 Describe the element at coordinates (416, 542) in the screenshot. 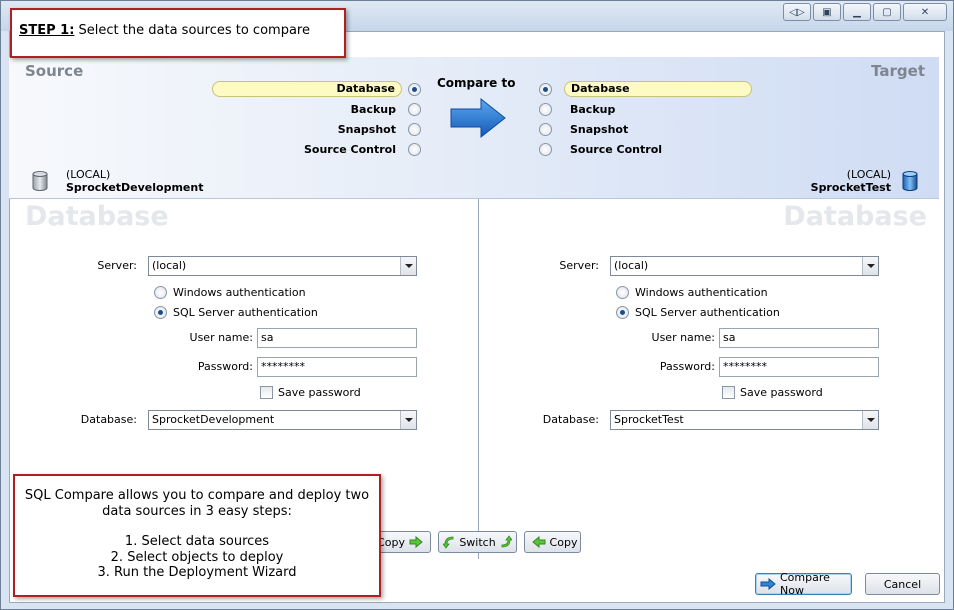

I see `arrow-right-icon` at that location.